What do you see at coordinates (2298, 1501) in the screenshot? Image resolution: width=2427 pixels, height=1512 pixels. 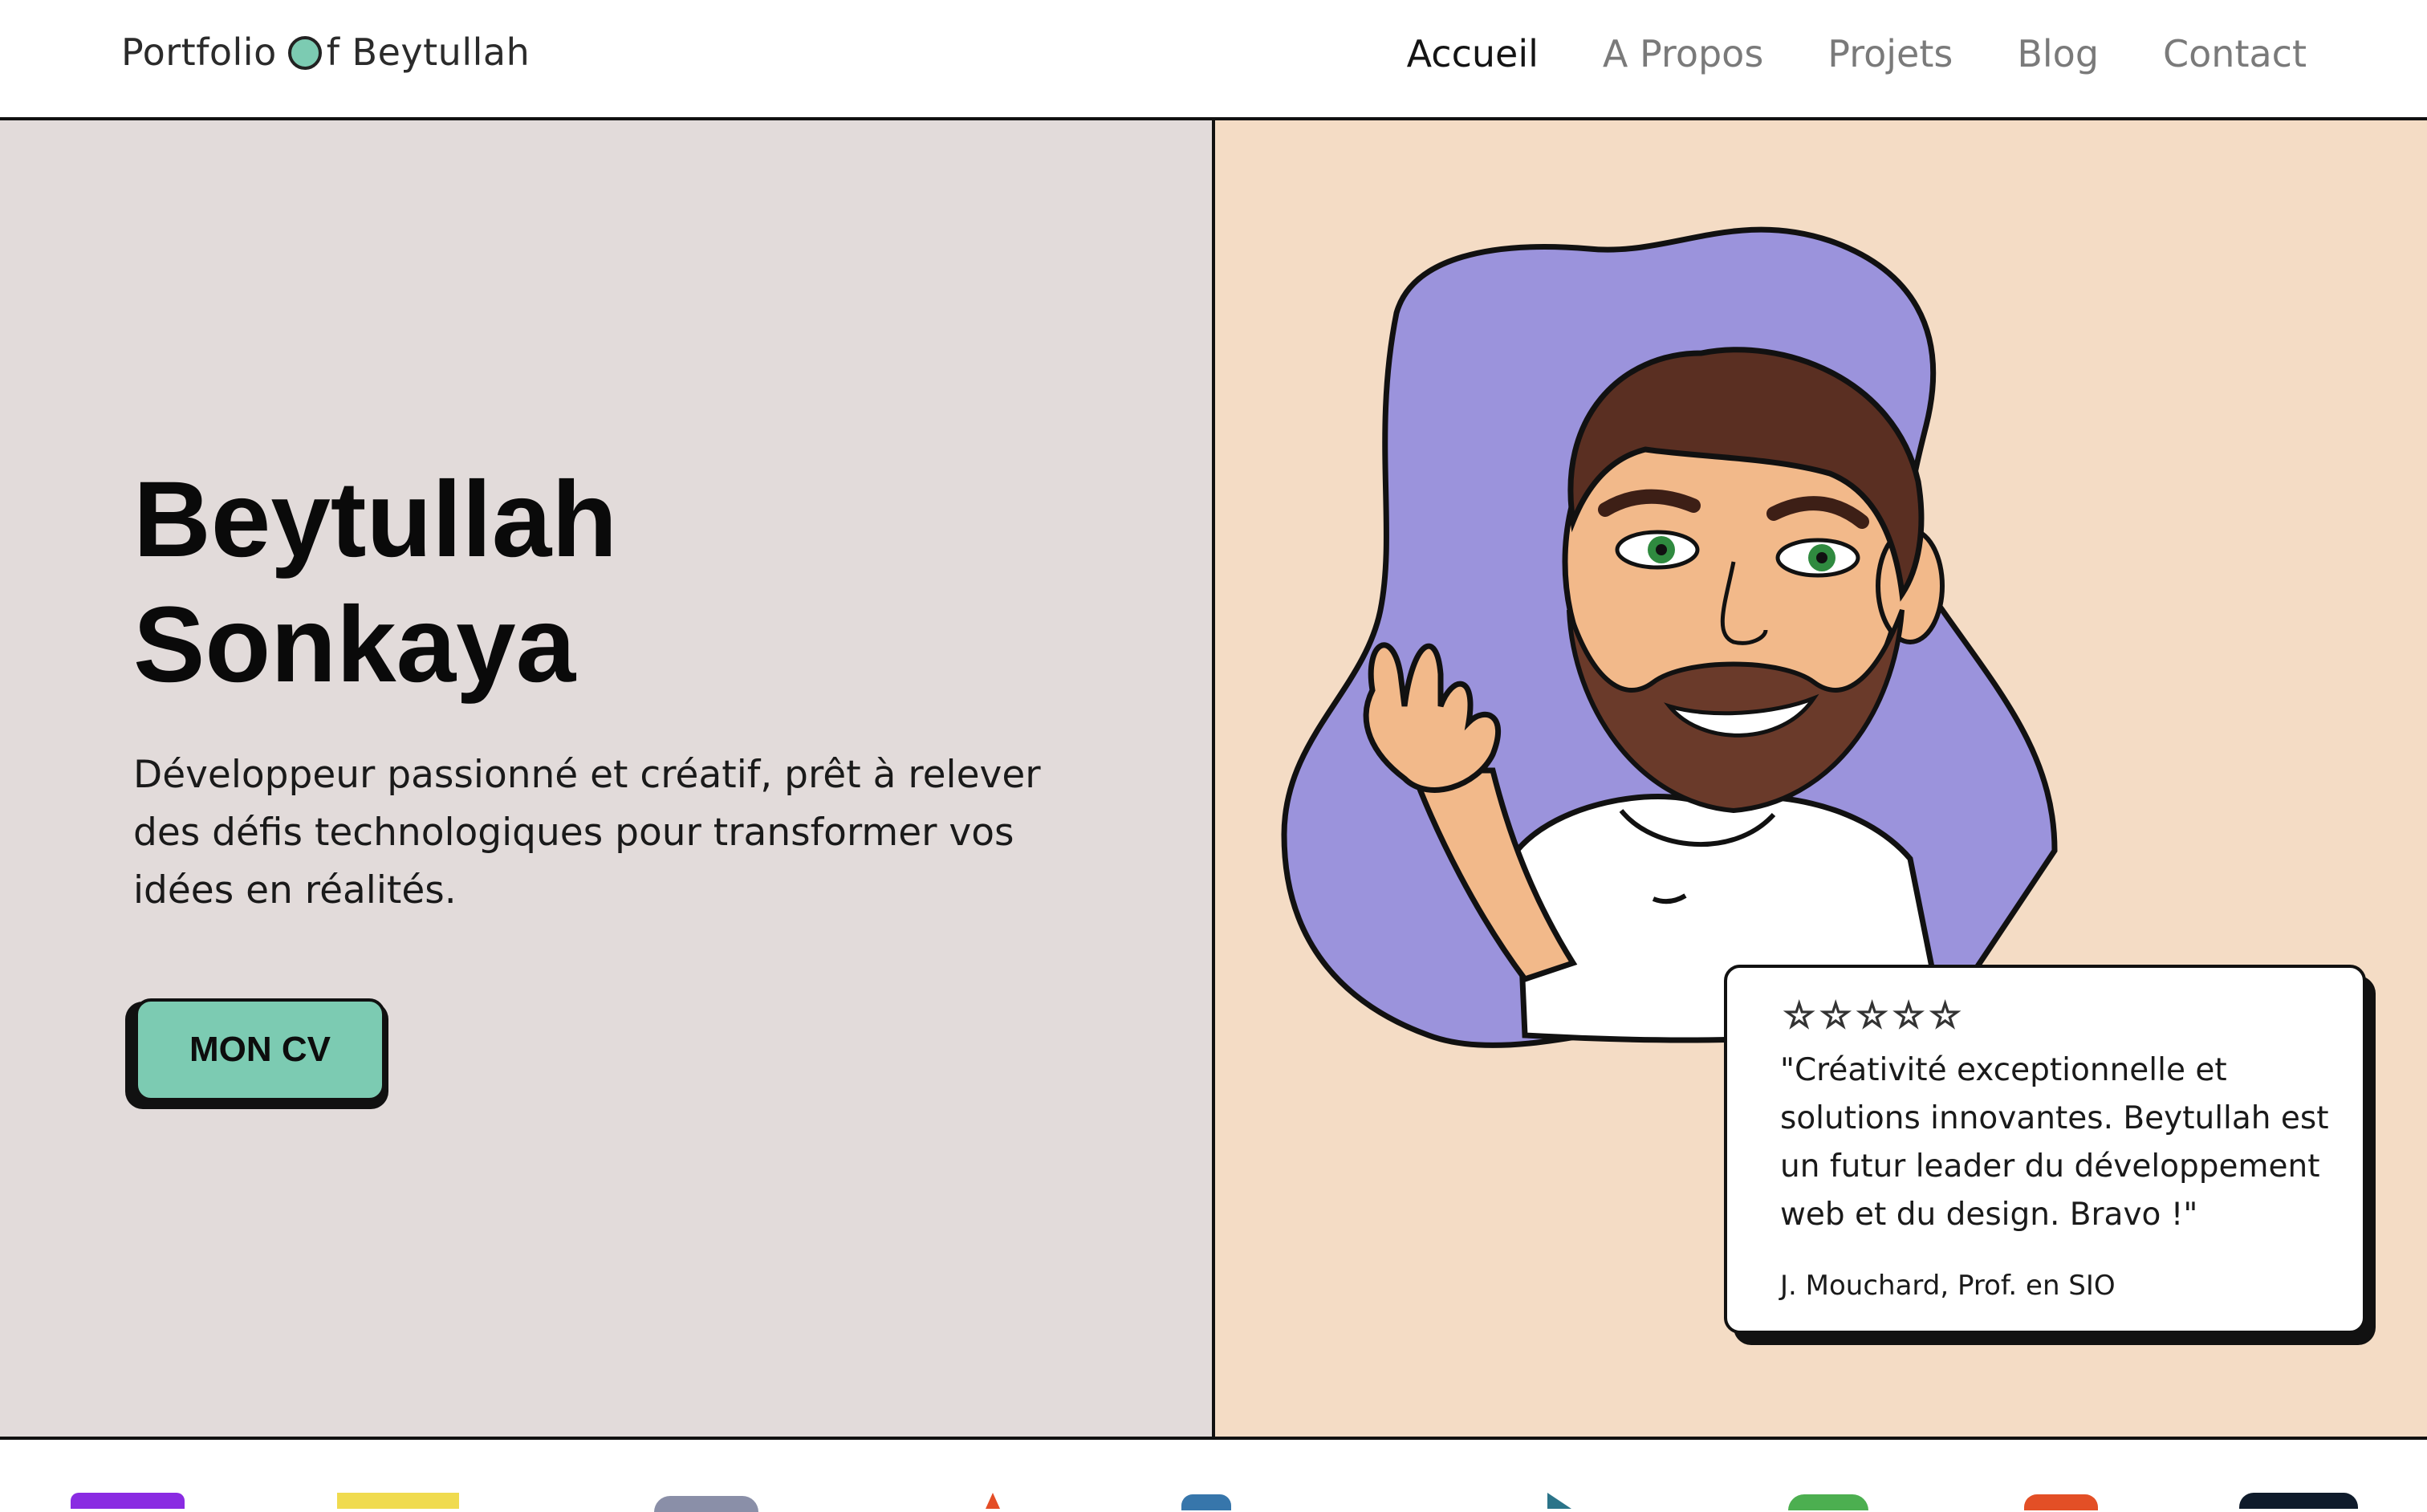 I see `dark-tech-icon` at bounding box center [2298, 1501].